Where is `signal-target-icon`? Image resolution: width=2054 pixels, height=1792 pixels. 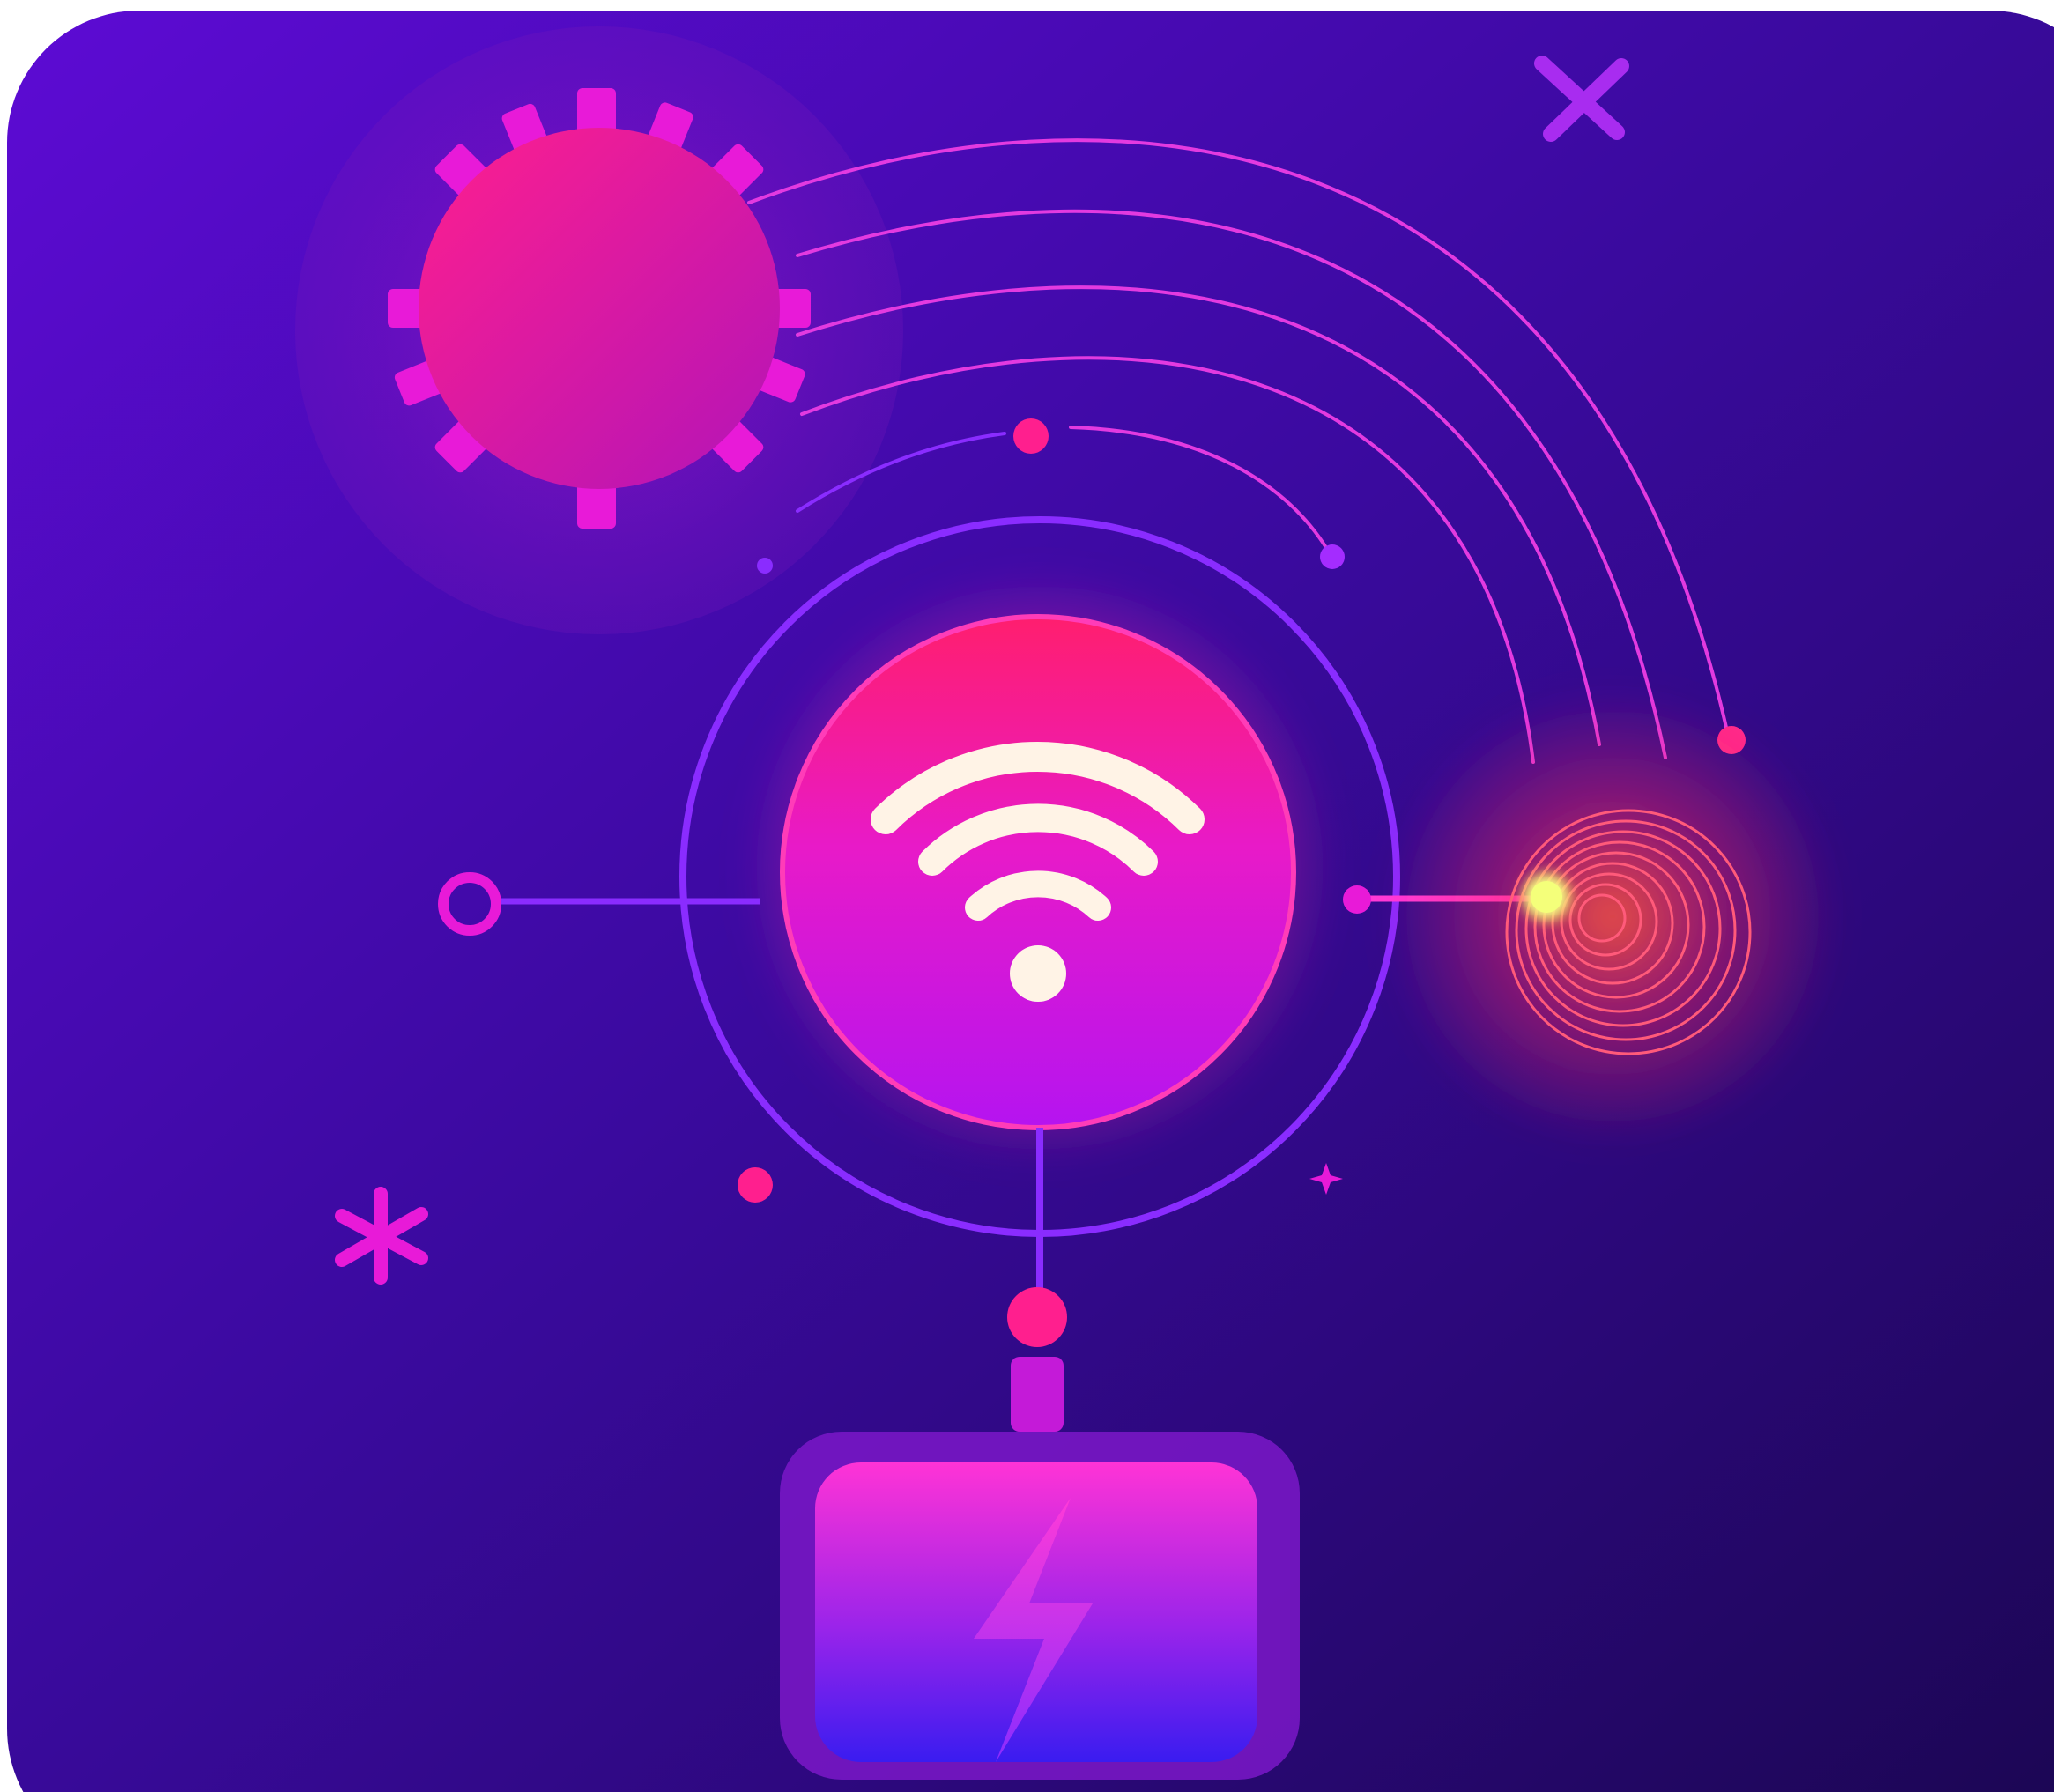 signal-target-icon is located at coordinates (1612, 916).